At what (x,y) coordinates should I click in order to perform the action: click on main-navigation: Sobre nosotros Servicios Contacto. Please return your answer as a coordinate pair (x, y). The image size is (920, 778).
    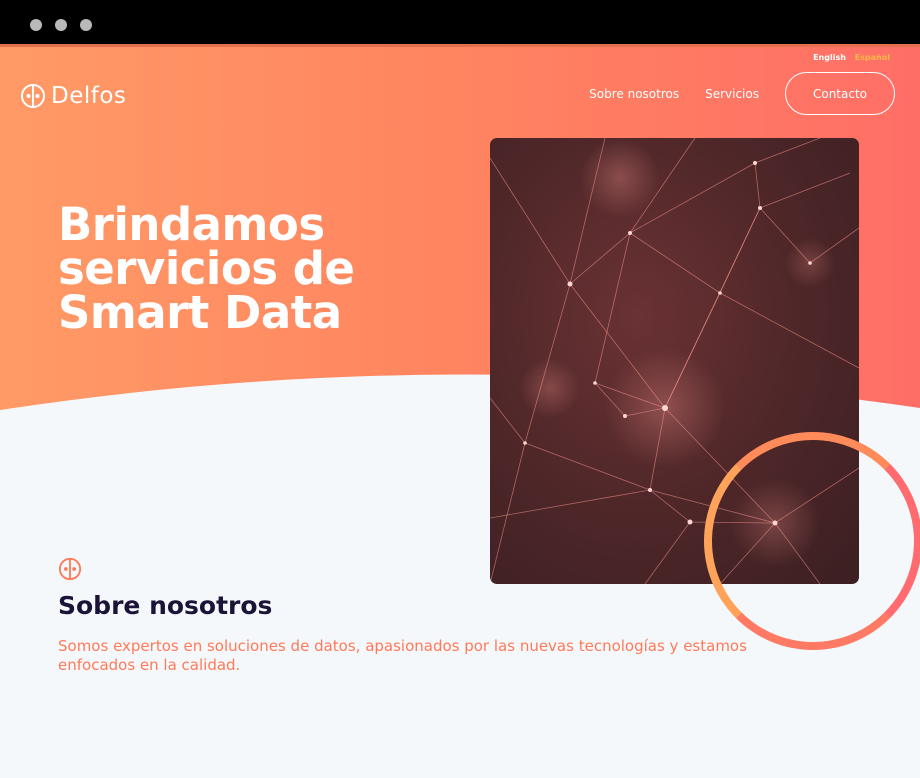
    Looking at the image, I should click on (742, 93).